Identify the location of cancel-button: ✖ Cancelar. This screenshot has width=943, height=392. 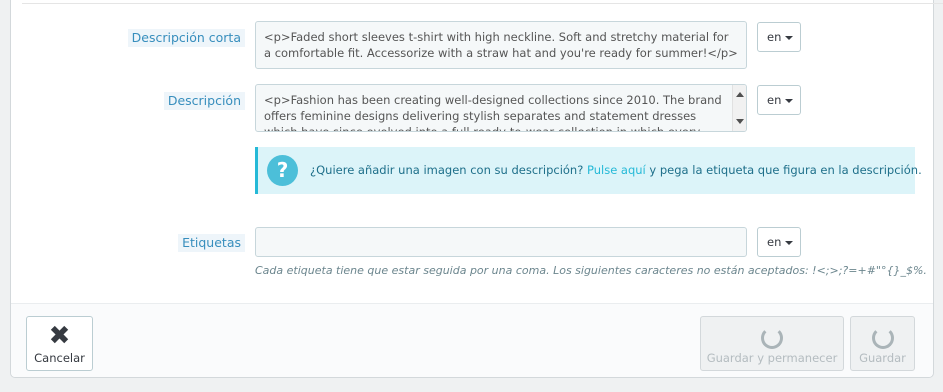
(59, 343).